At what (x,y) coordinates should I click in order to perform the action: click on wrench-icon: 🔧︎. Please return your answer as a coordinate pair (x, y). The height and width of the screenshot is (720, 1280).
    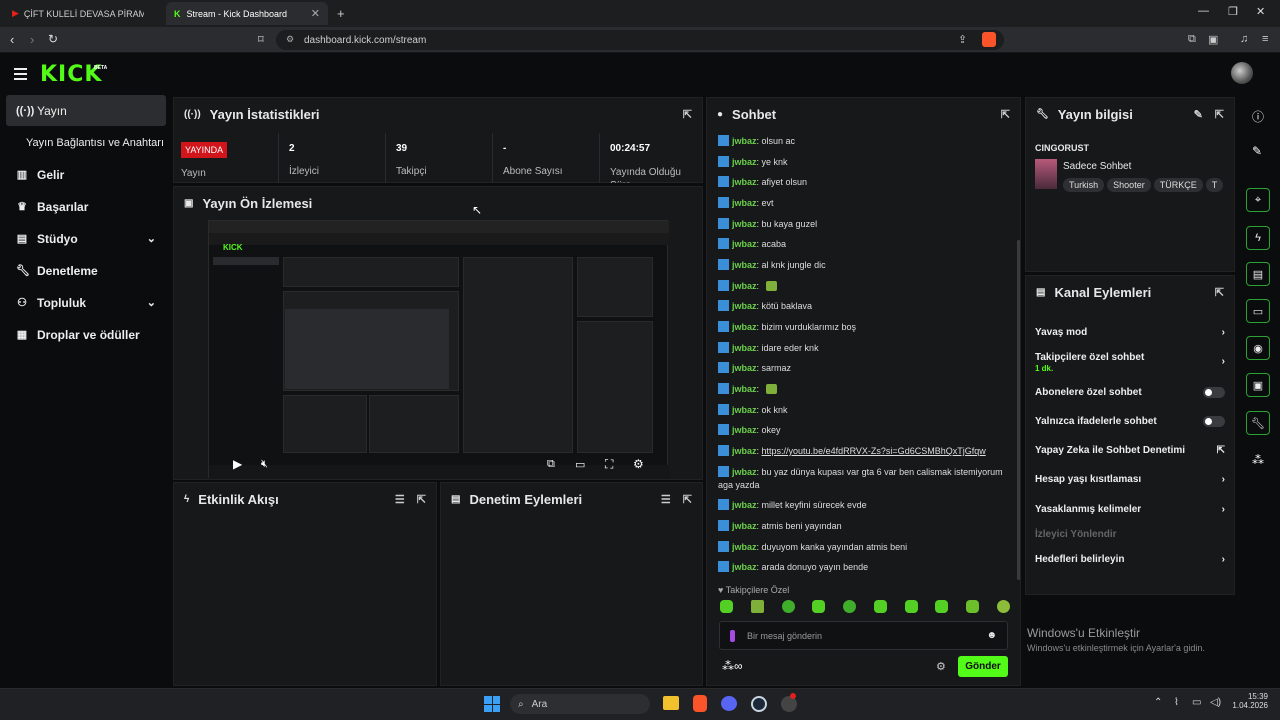
    Looking at the image, I should click on (1258, 423).